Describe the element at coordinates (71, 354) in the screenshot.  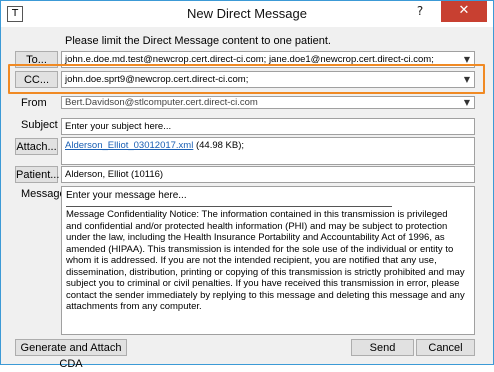
I see `generate-cda-button: Generate and Attach CDA` at that location.